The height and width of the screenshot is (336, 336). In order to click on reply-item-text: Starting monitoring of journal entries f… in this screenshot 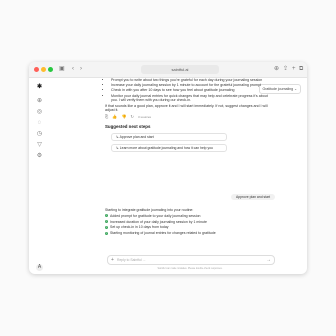, I will do `click(163, 233)`.